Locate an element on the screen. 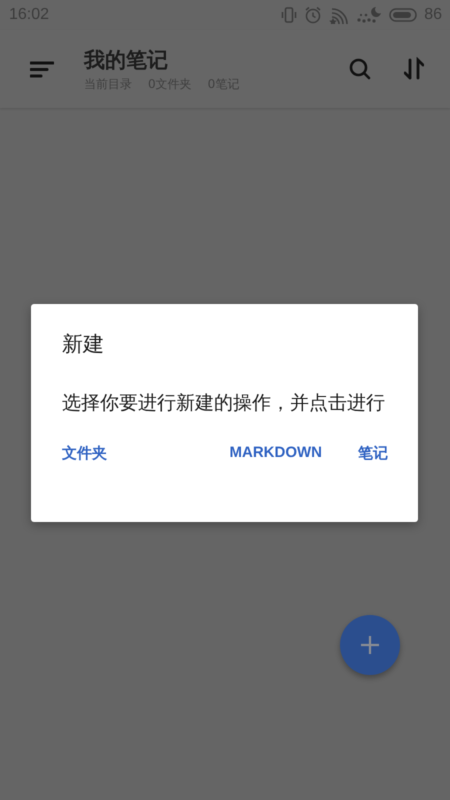 The image size is (450, 800). battery-icon is located at coordinates (403, 15).